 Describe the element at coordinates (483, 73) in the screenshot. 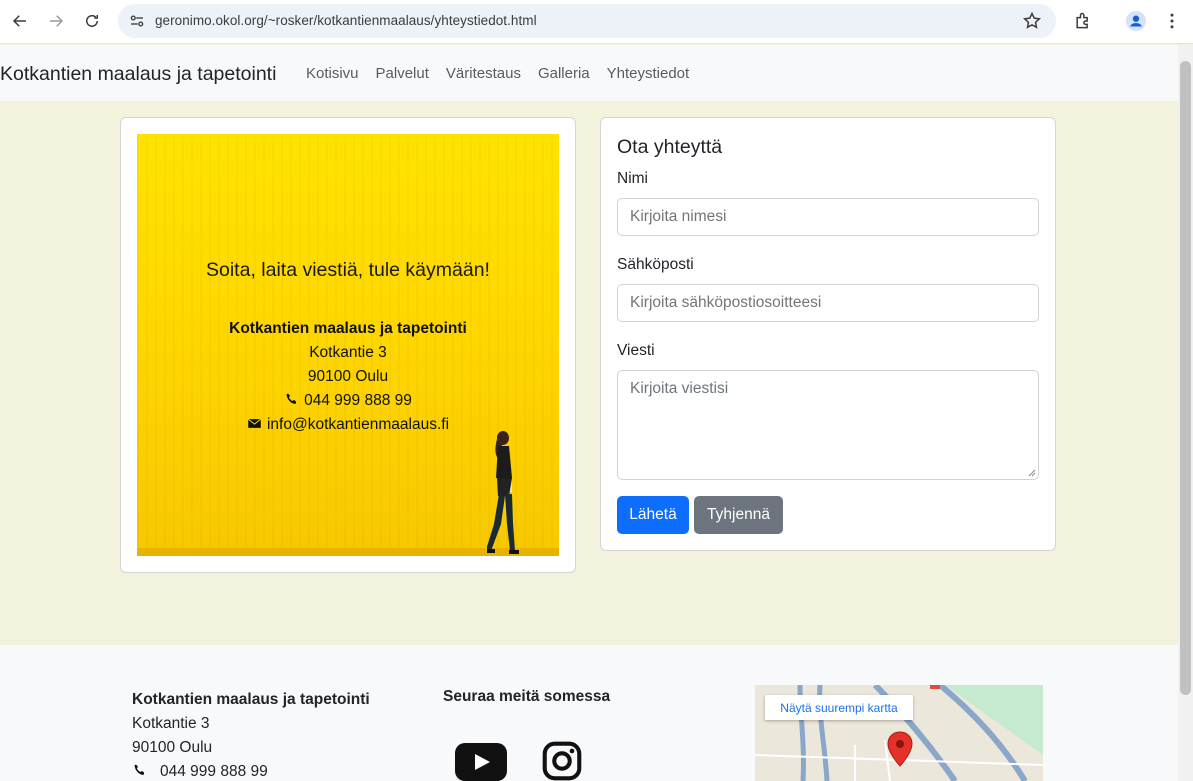

I see `nav-link-varitestaus: Väritestaus` at that location.